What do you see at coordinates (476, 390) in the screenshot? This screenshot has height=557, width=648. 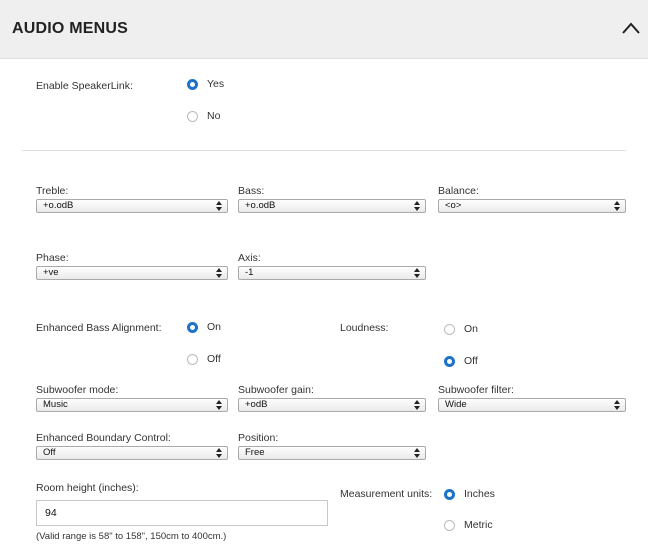 I see `sub-filter-label: Subwoofer filter:` at bounding box center [476, 390].